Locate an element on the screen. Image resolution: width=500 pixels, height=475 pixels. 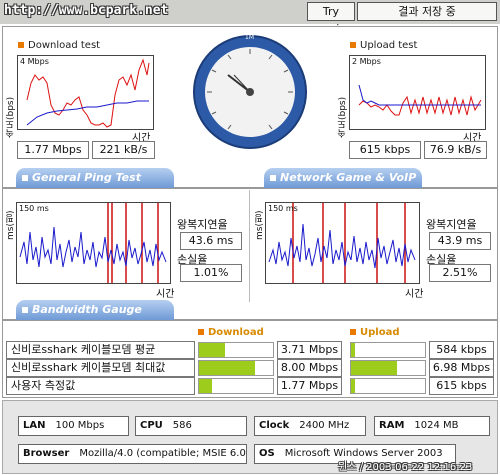
ping1-xlabel: 시간 is located at coordinates (165, 294).